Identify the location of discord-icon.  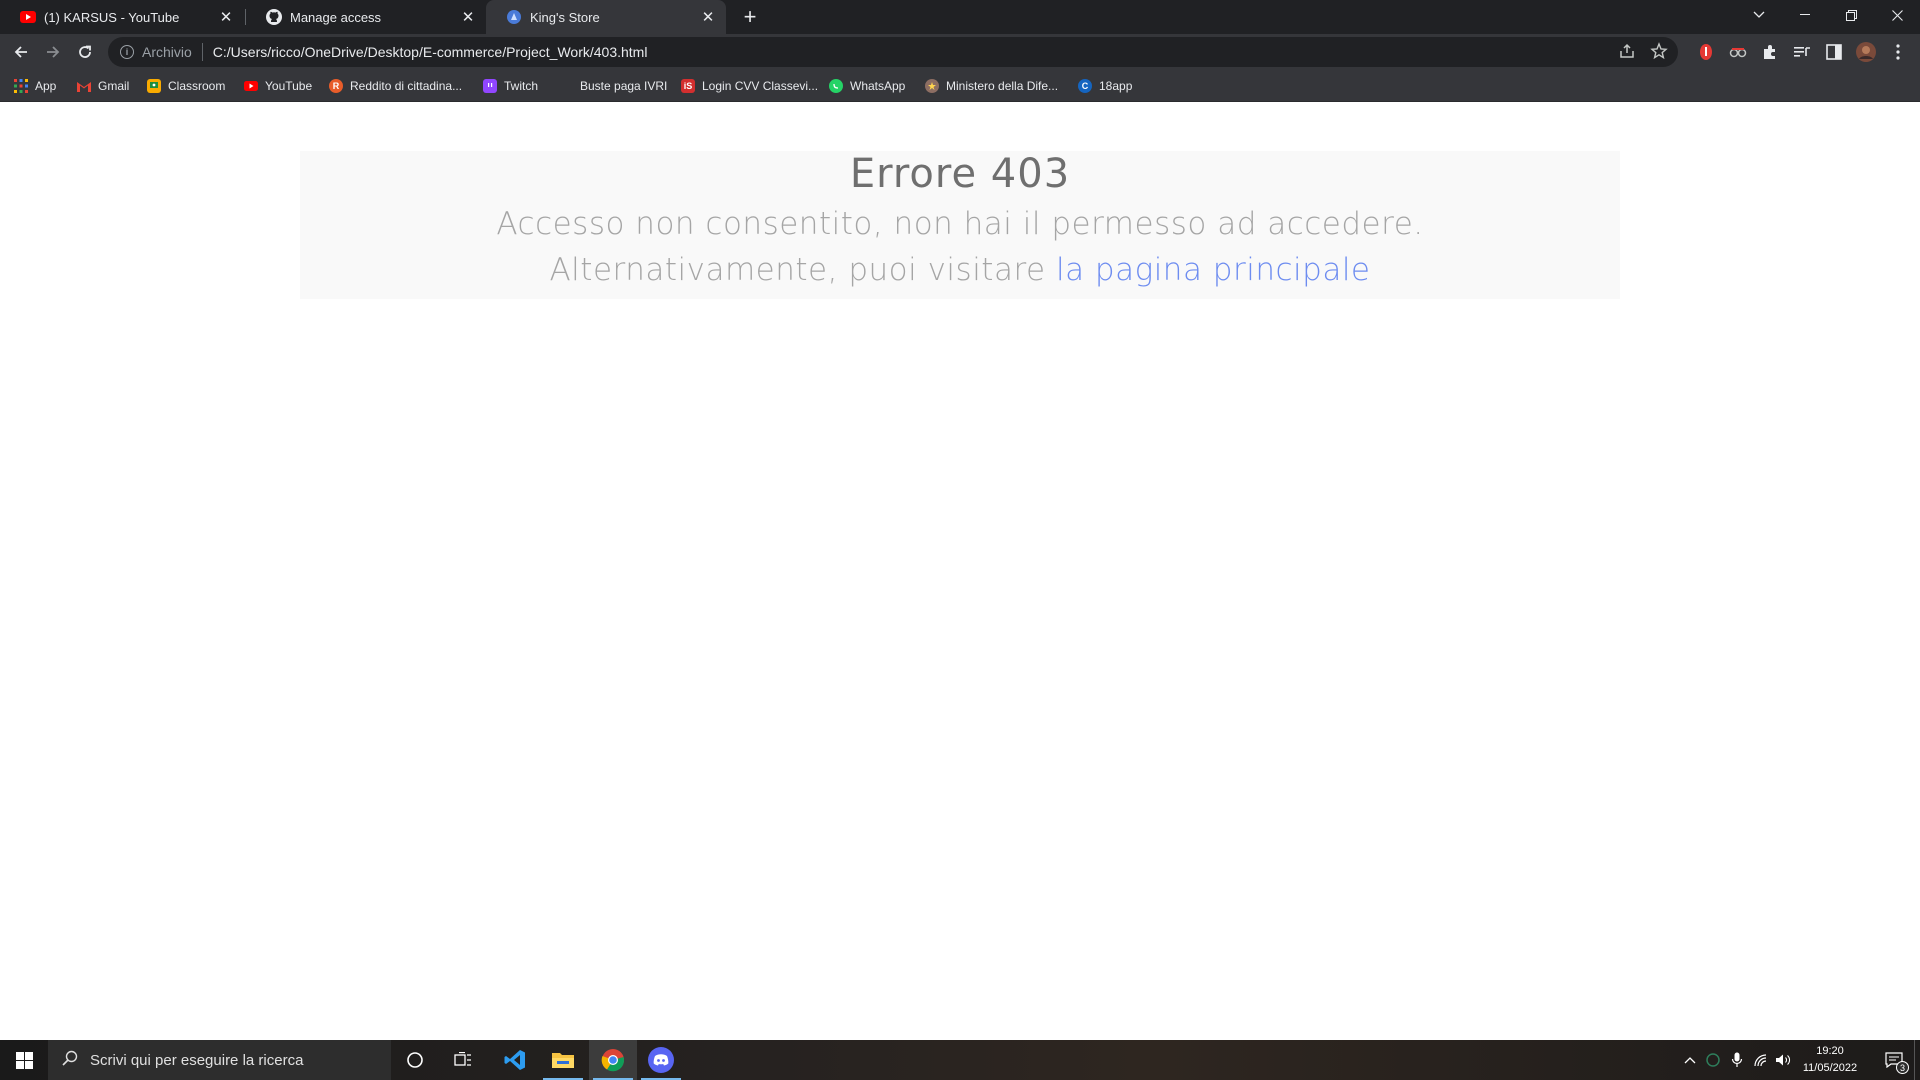
(661, 1060).